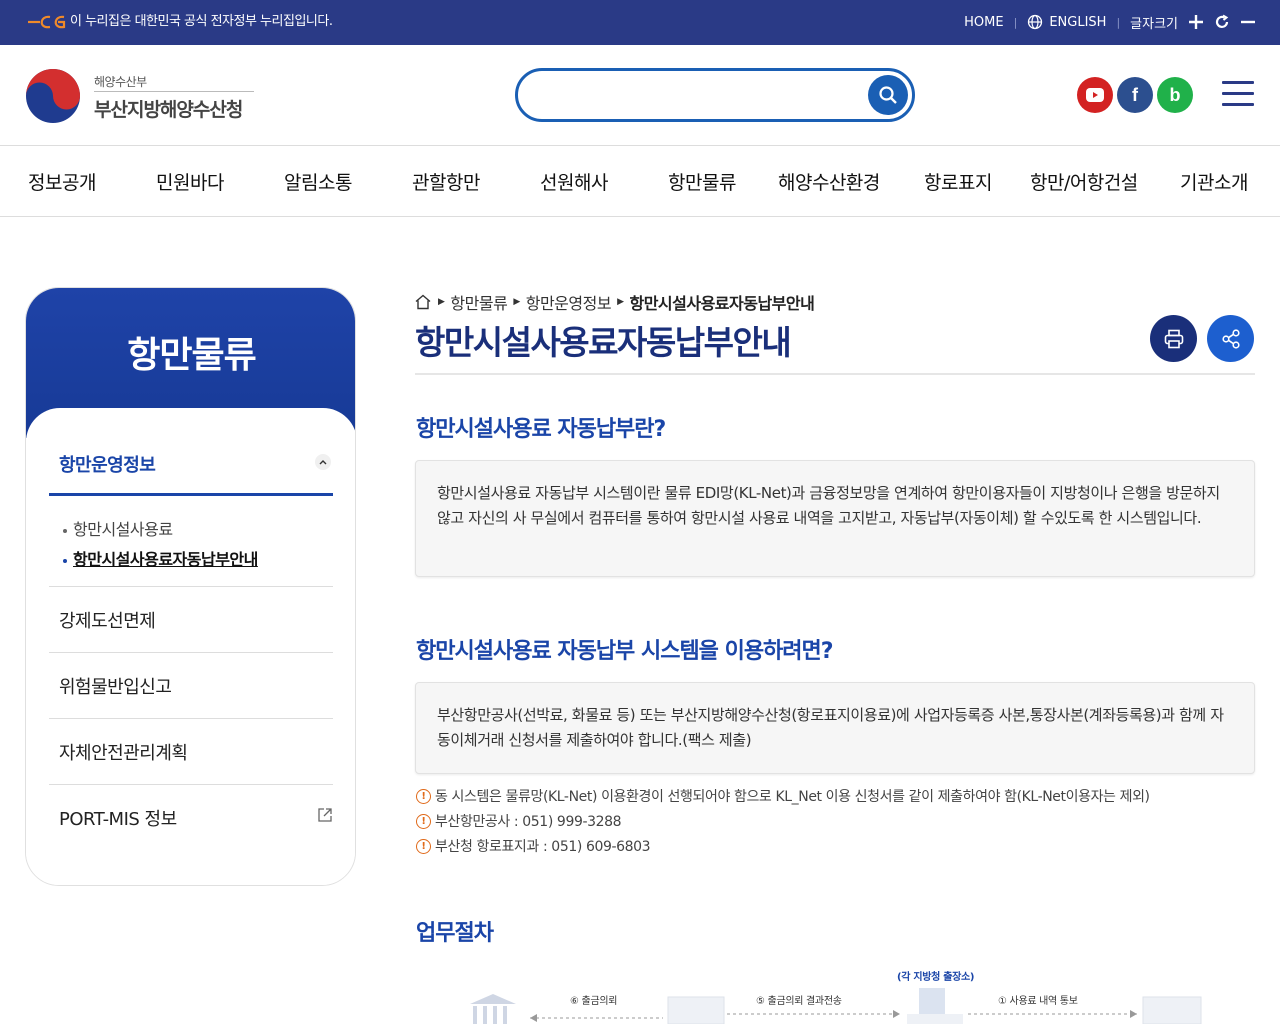 Image resolution: width=1280 pixels, height=1024 pixels. Describe the element at coordinates (528, 822) in the screenshot. I see `note-text: 부산항만공사 : 051) 999-3288` at that location.